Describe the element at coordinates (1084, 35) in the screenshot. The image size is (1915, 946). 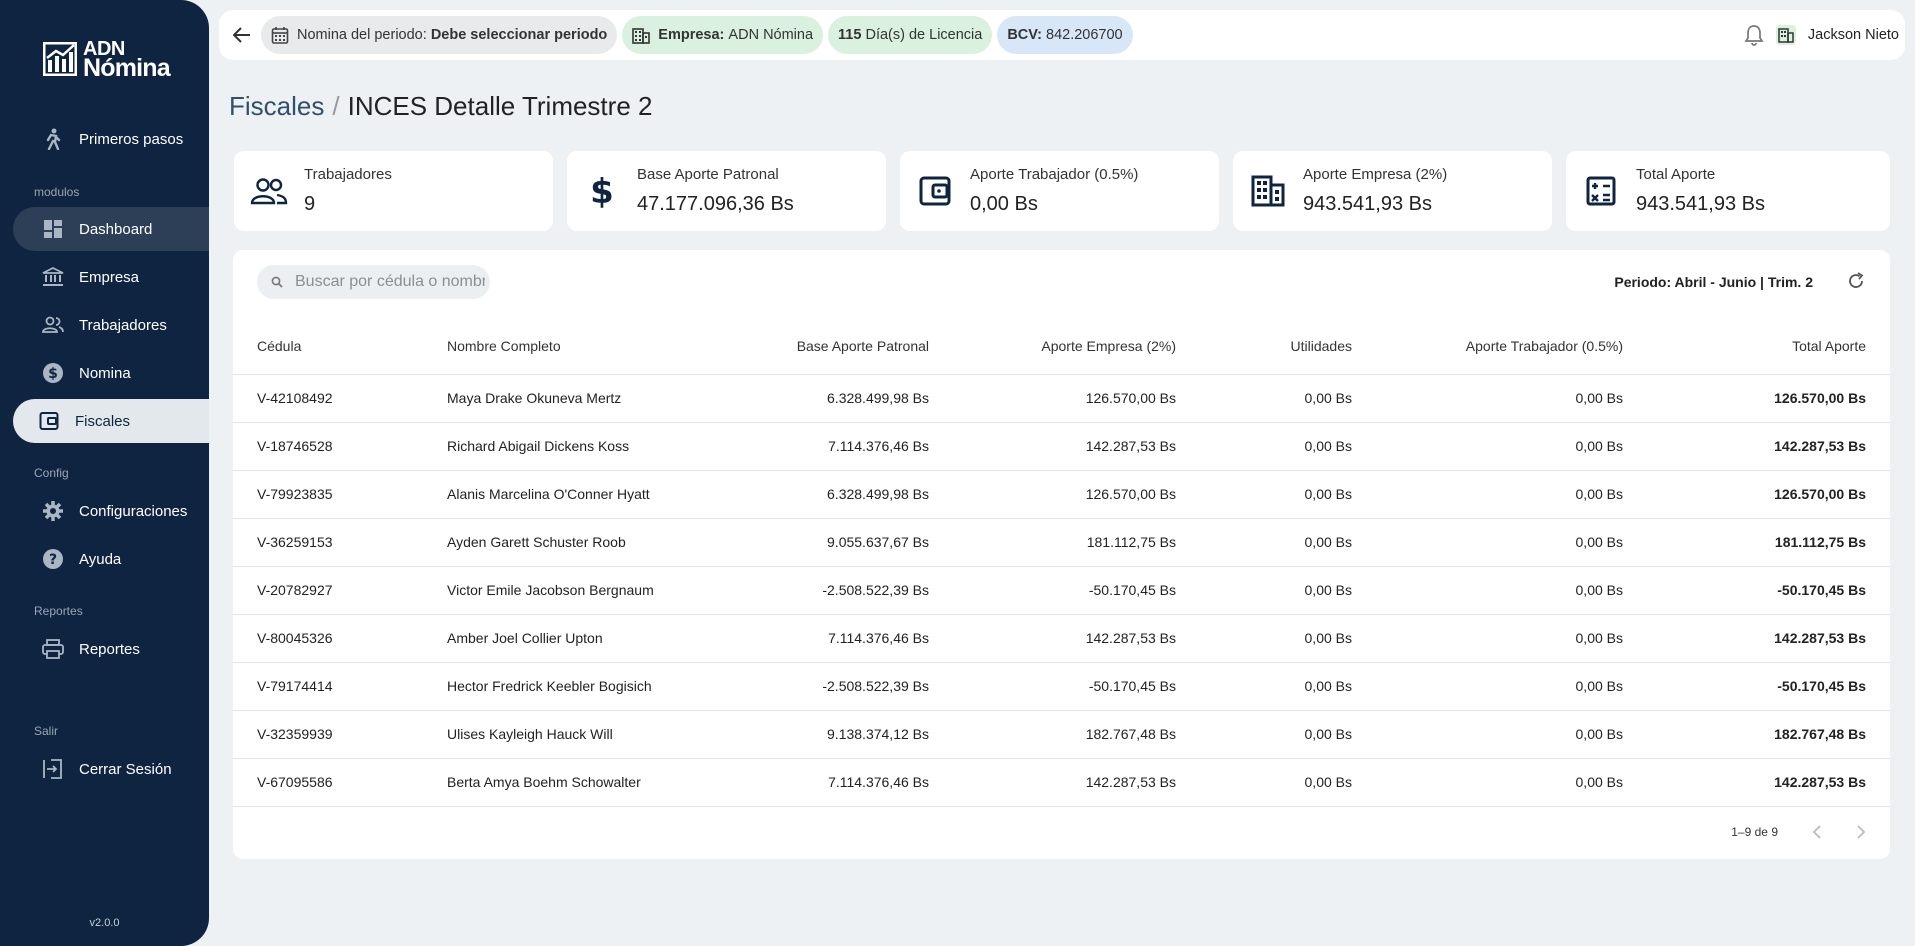
I see `bcv-value: 842.206700` at that location.